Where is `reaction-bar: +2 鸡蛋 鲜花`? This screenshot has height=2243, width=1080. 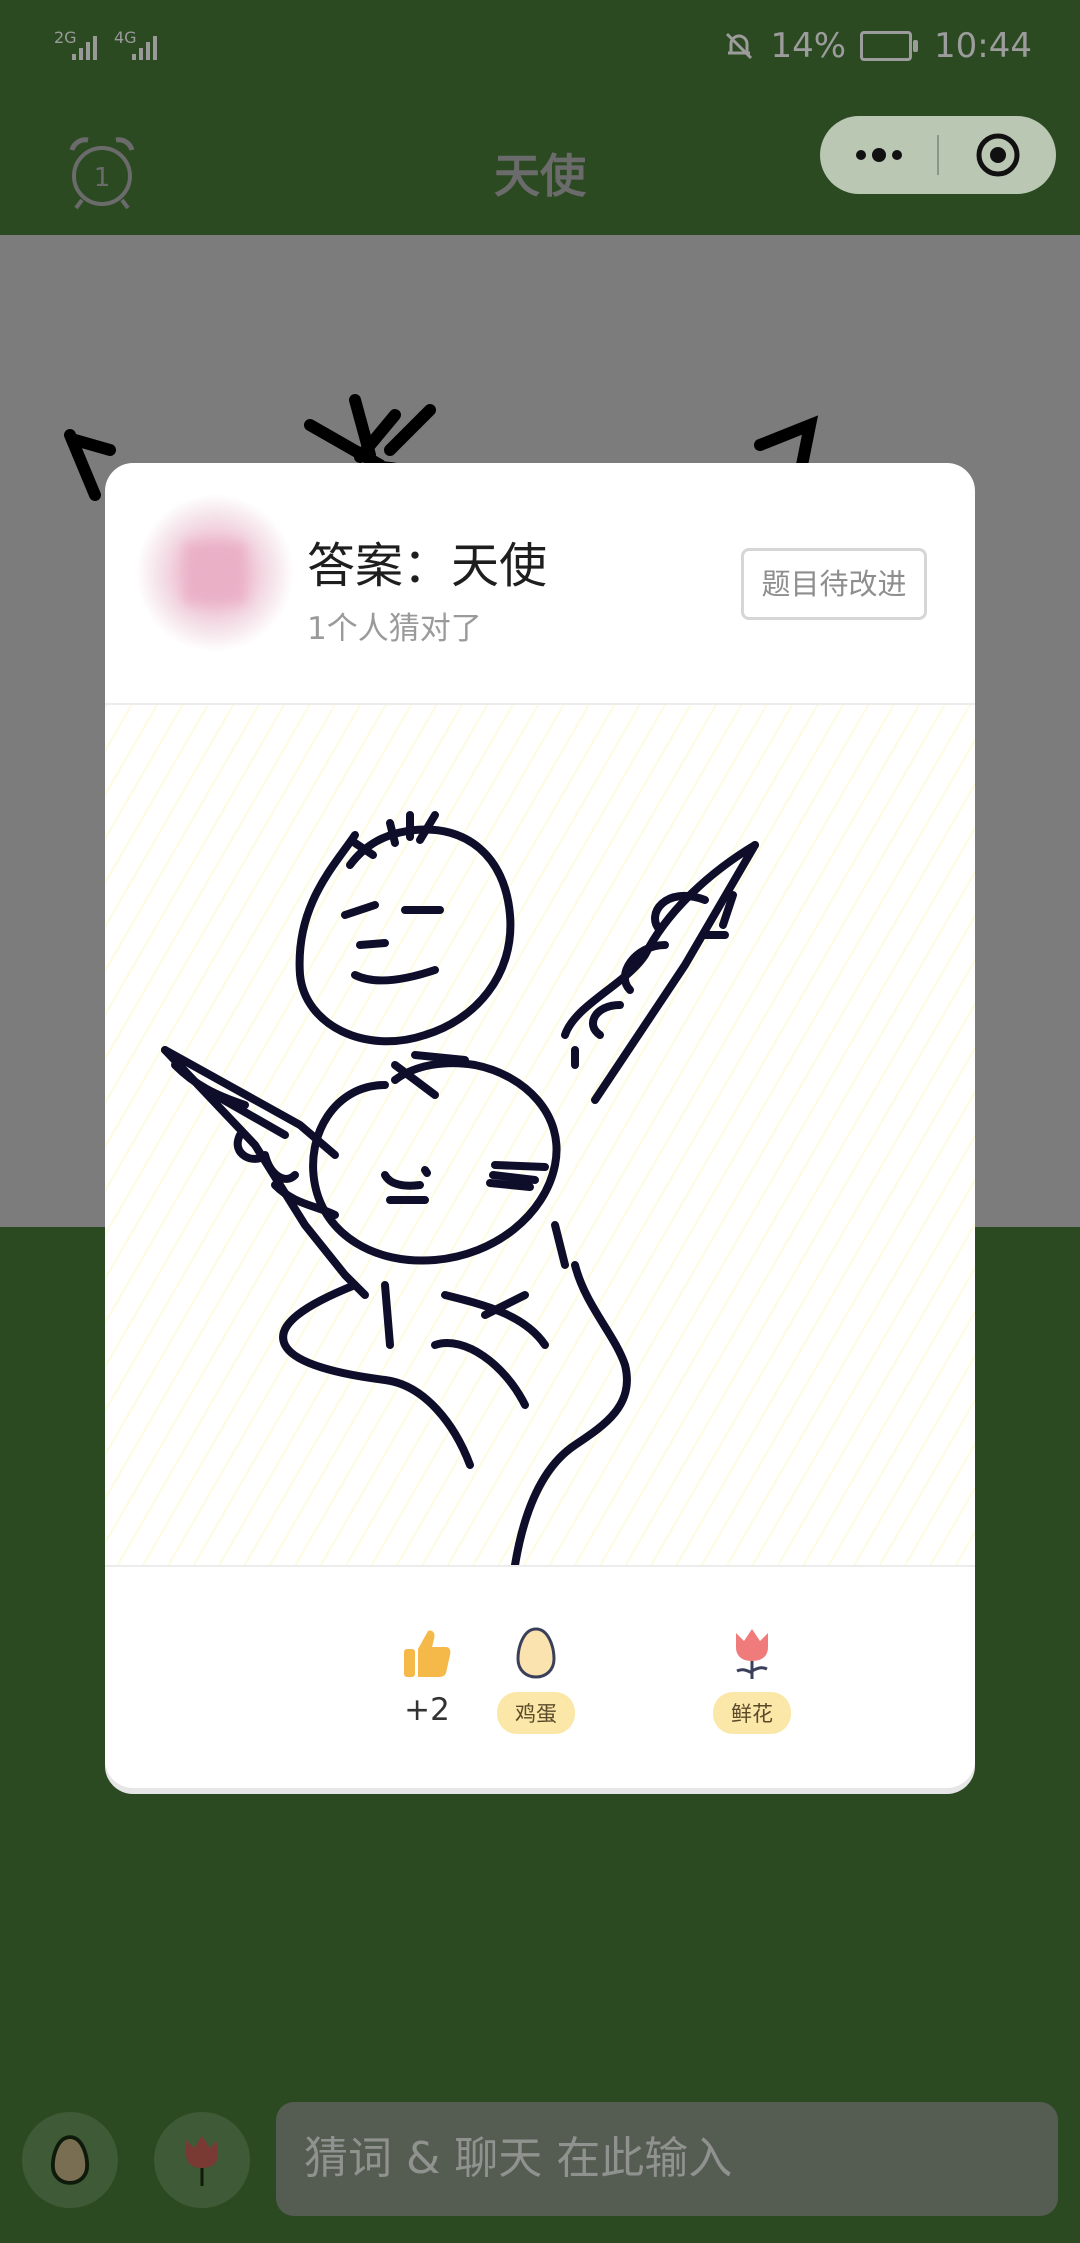
reaction-bar: +2 鸡蛋 鲜花 is located at coordinates (540, 1676).